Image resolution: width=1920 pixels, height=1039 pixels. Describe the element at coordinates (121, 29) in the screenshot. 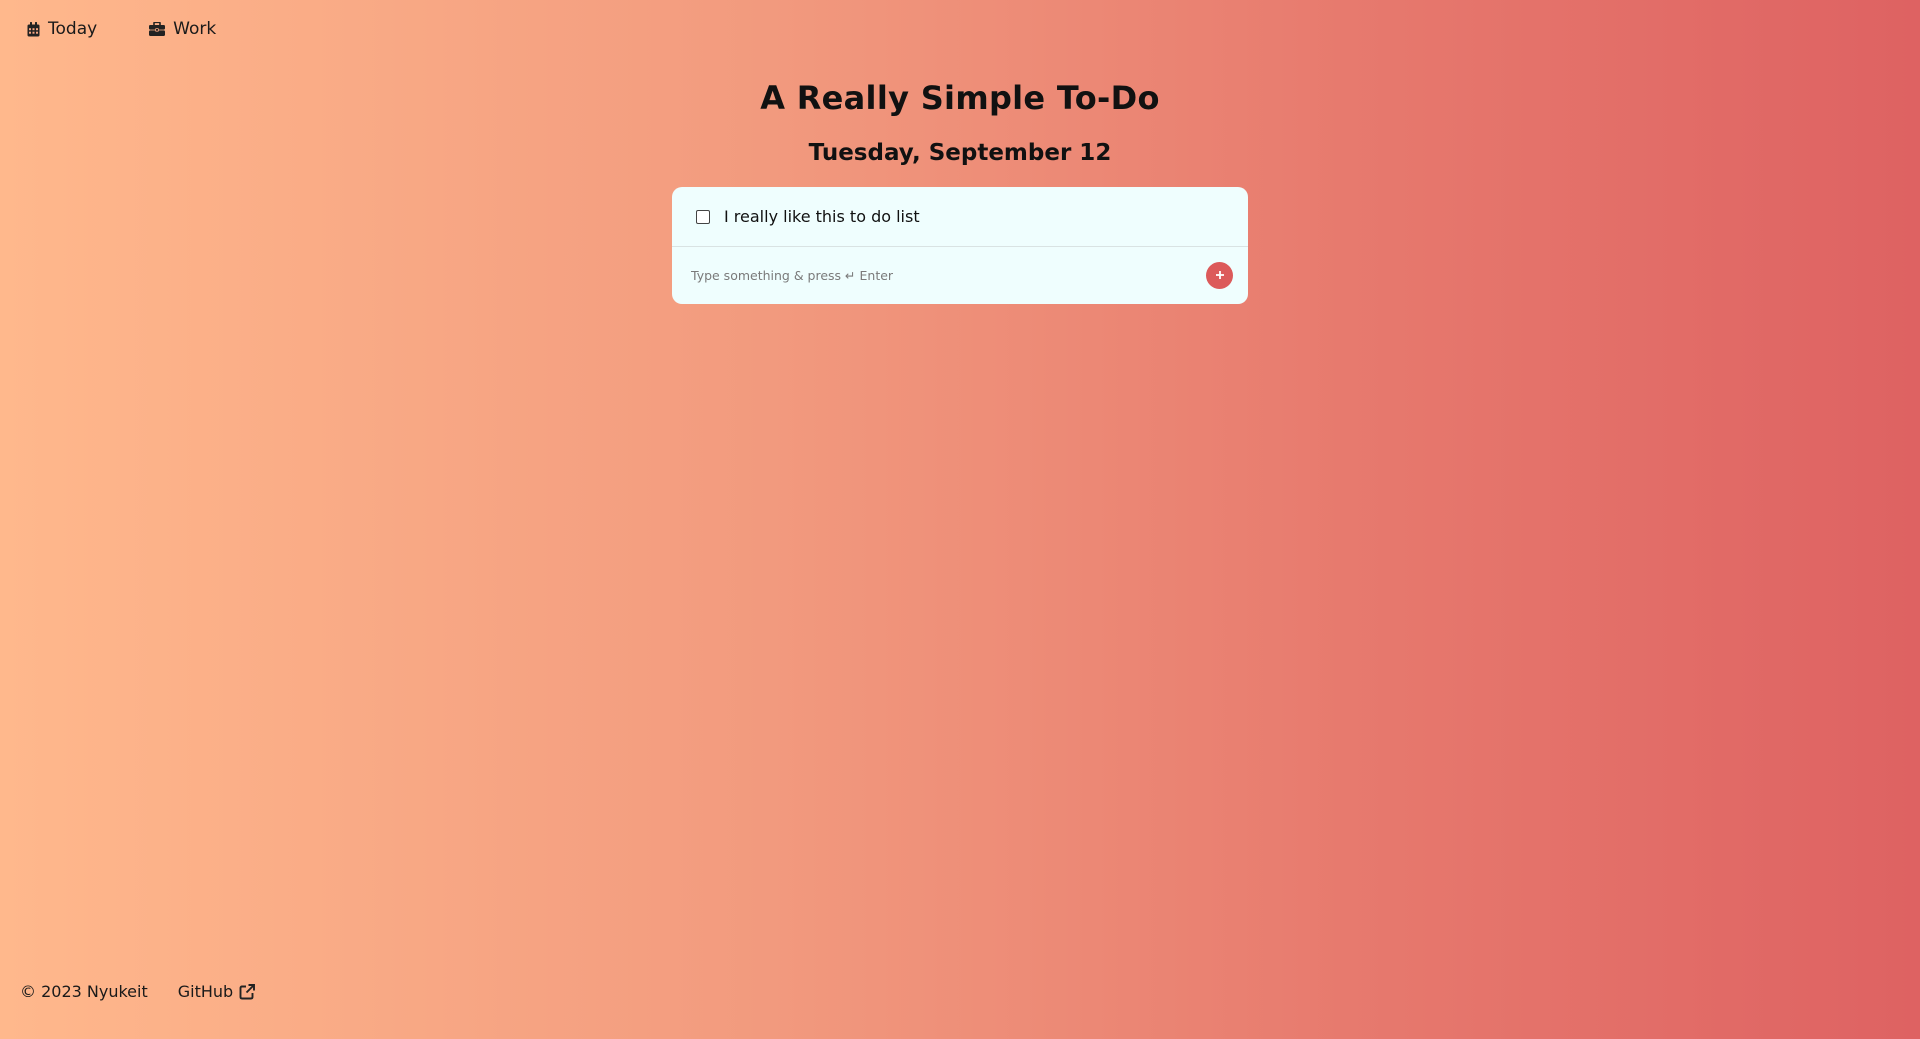

I see `top-nav: Today Work` at that location.